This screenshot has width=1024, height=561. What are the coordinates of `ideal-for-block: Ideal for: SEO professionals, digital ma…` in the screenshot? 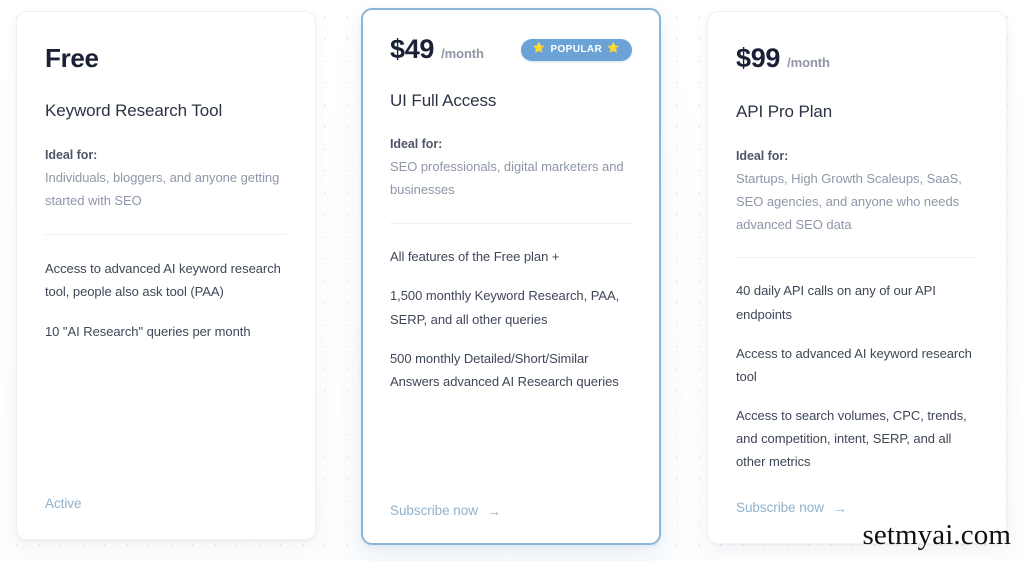 It's located at (511, 169).